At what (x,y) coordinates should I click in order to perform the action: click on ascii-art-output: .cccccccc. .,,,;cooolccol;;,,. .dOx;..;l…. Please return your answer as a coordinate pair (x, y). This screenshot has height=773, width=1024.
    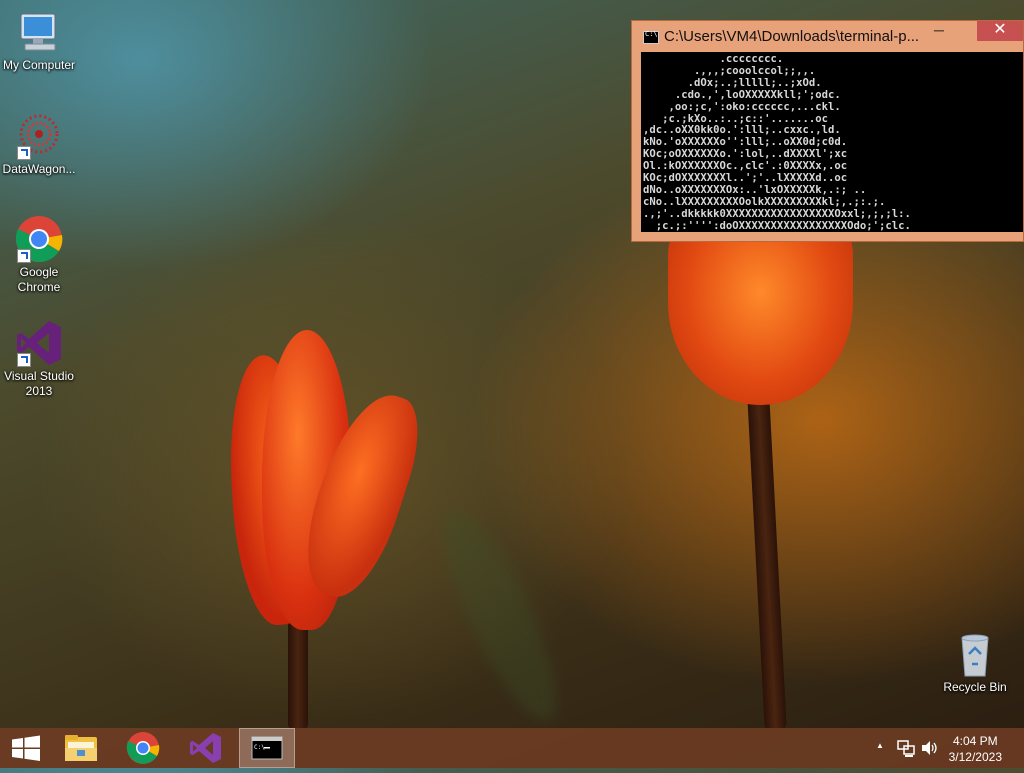
    Looking at the image, I should click on (777, 142).